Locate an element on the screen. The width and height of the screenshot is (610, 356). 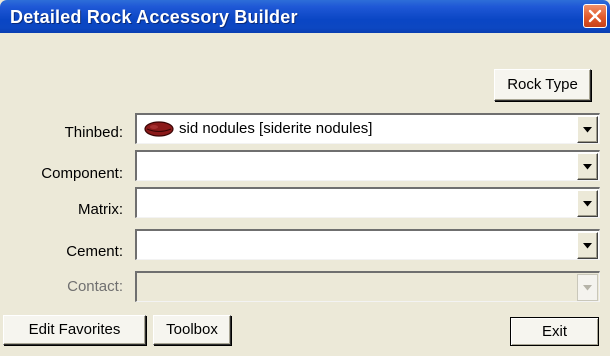
contact-combobox is located at coordinates (367, 286).